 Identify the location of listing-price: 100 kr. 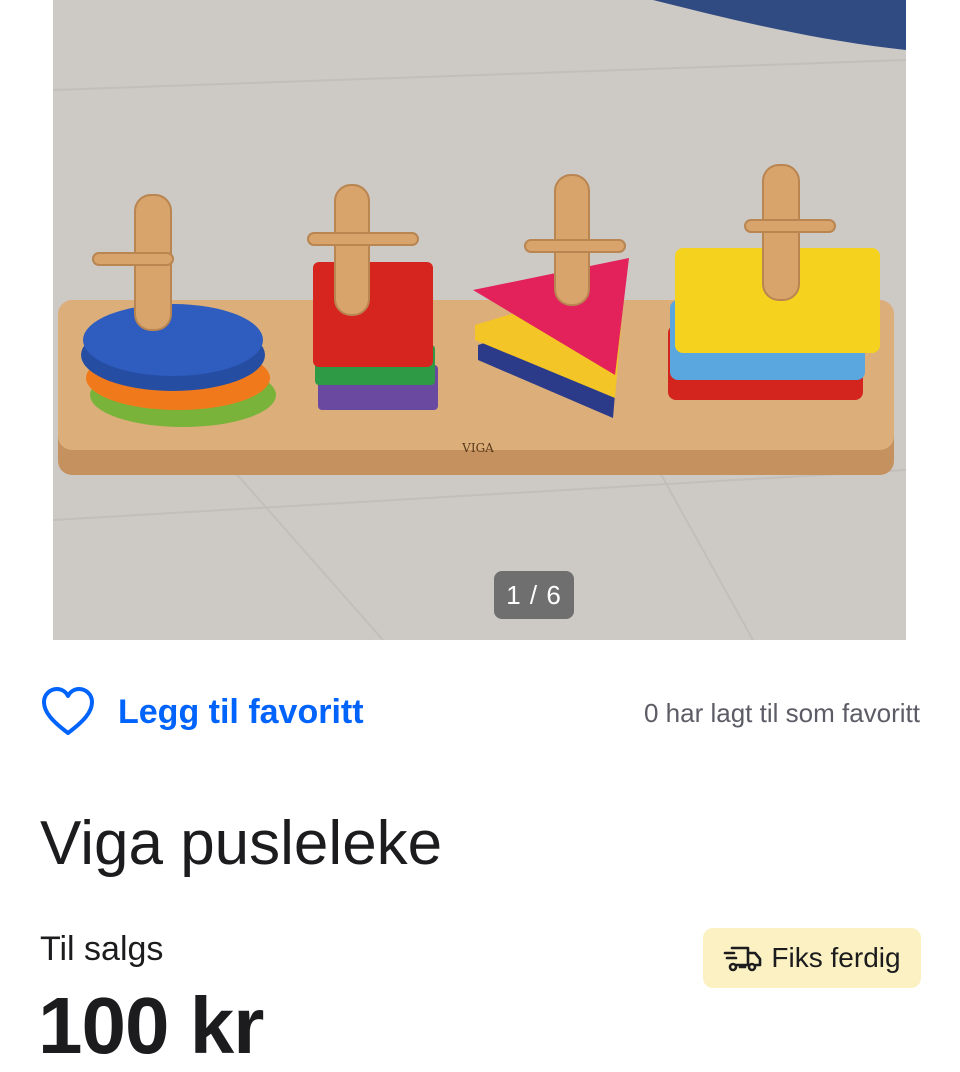
(151, 1025).